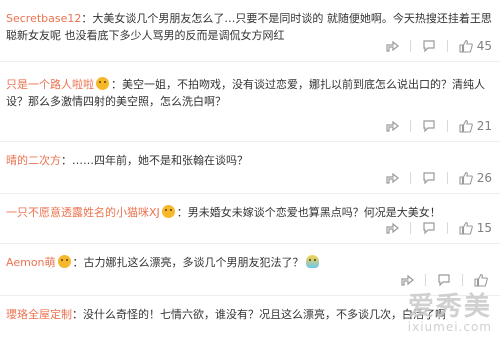  I want to click on comment-username: 瓔珞全屋定制, so click(39, 314).